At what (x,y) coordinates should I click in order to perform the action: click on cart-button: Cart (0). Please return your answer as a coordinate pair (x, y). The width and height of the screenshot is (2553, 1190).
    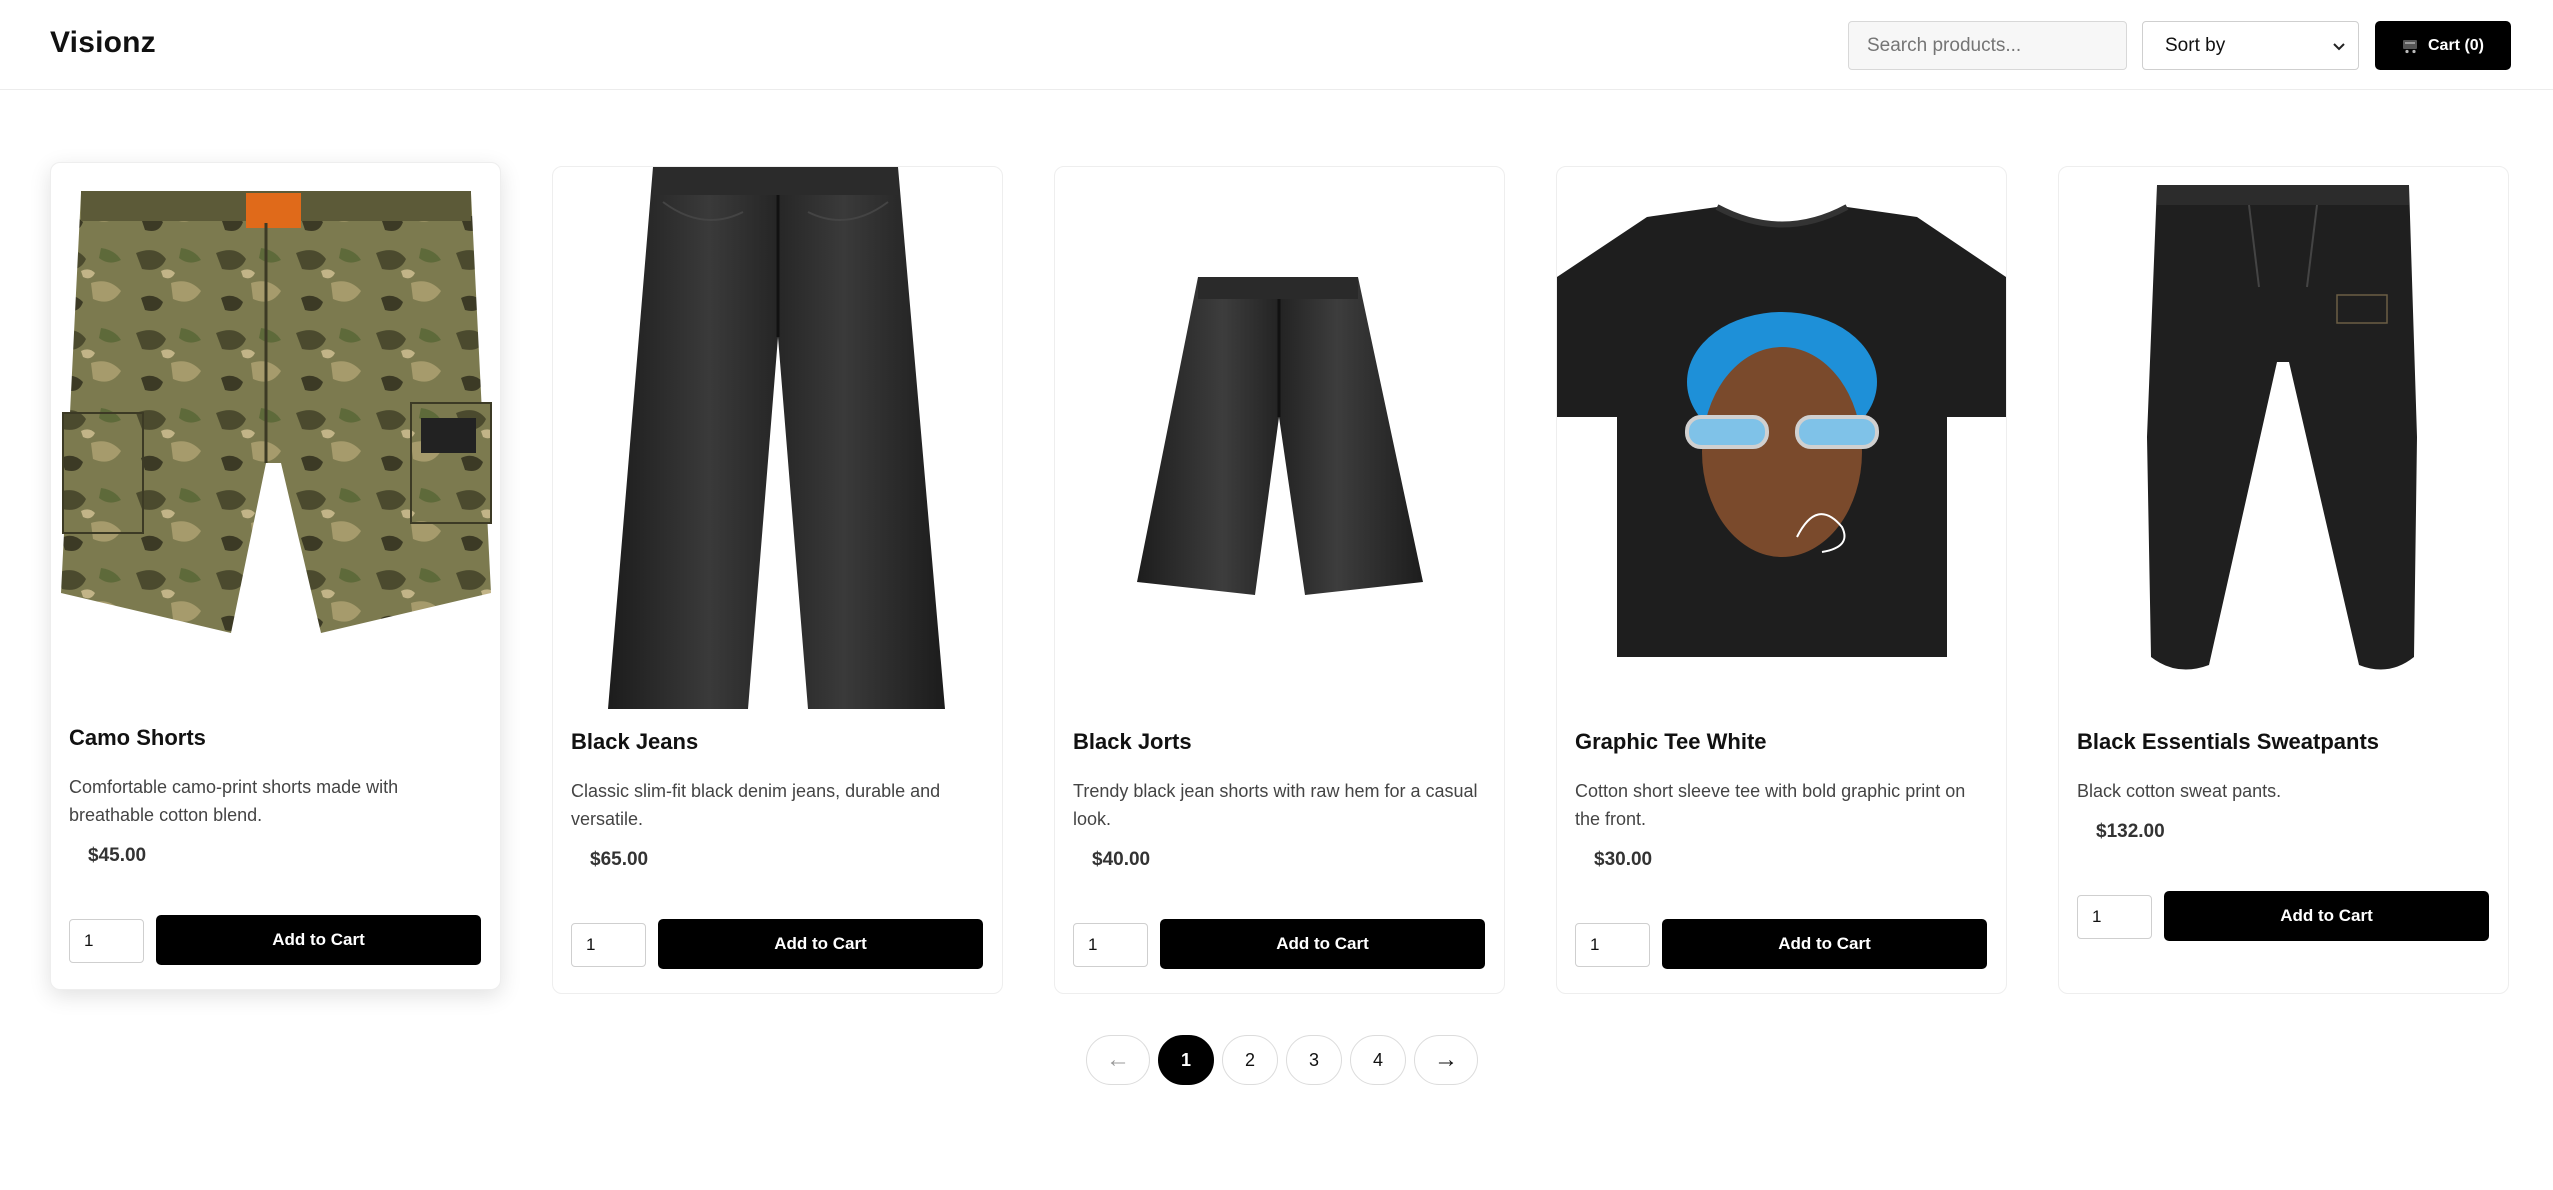
    Looking at the image, I should click on (2443, 45).